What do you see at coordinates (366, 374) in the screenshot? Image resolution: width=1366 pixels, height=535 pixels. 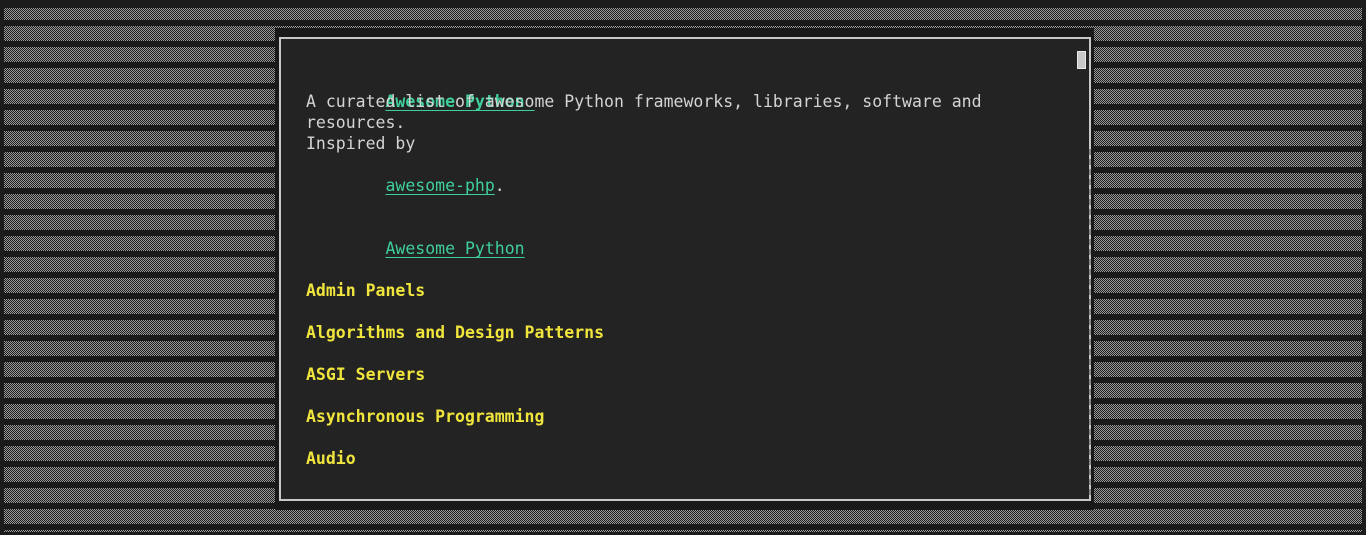 I see `section-heading: ASGI Servers` at bounding box center [366, 374].